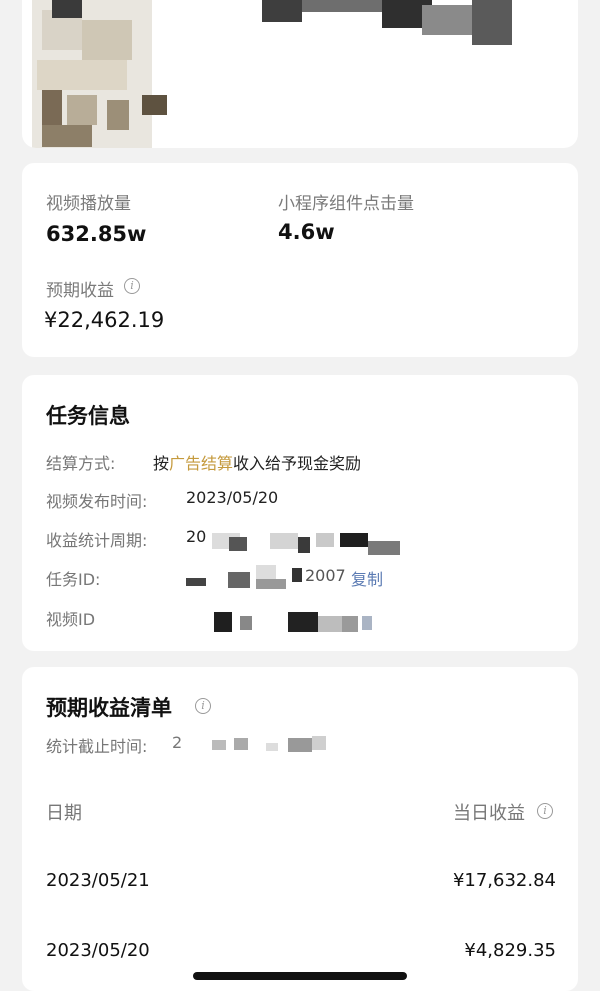 Image resolution: width=600 pixels, height=991 pixels. I want to click on copy-task-id-button: 复制, so click(367, 578).